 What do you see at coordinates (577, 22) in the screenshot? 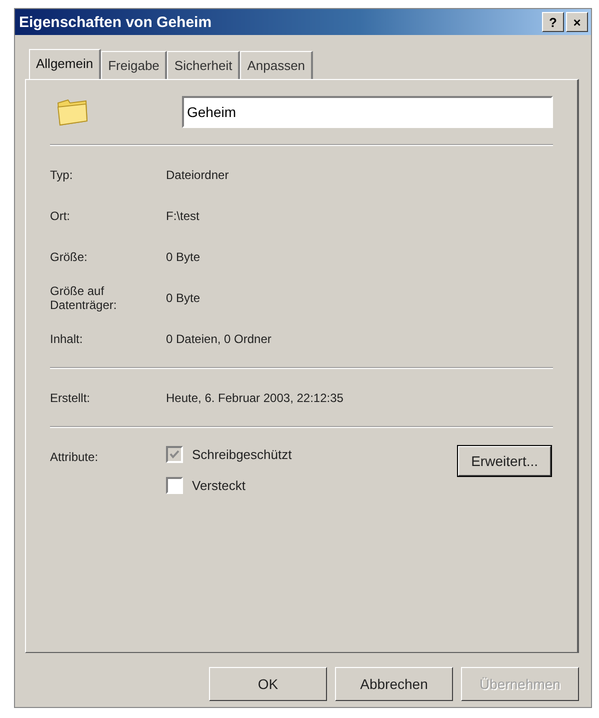
I see `close-button: ×` at bounding box center [577, 22].